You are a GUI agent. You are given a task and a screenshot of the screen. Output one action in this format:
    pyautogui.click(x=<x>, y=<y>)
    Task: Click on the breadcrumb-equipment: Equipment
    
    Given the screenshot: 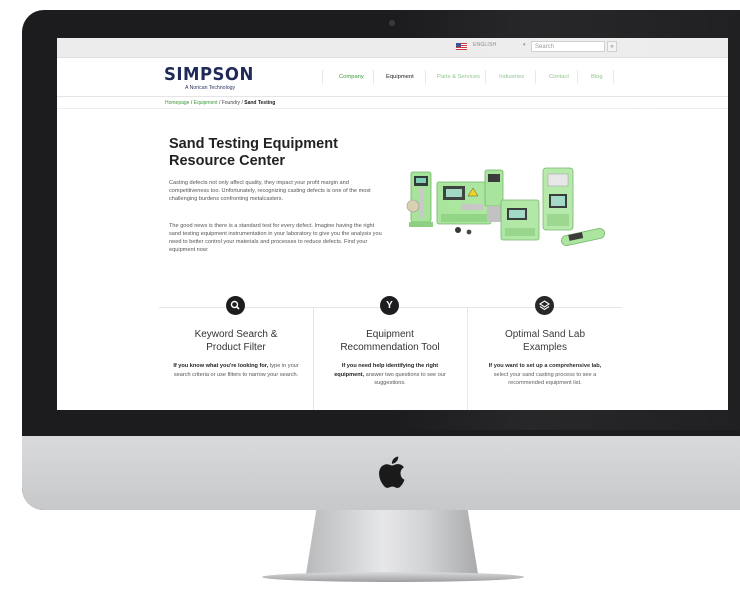 What is the action you would take?
    pyautogui.click(x=206, y=103)
    